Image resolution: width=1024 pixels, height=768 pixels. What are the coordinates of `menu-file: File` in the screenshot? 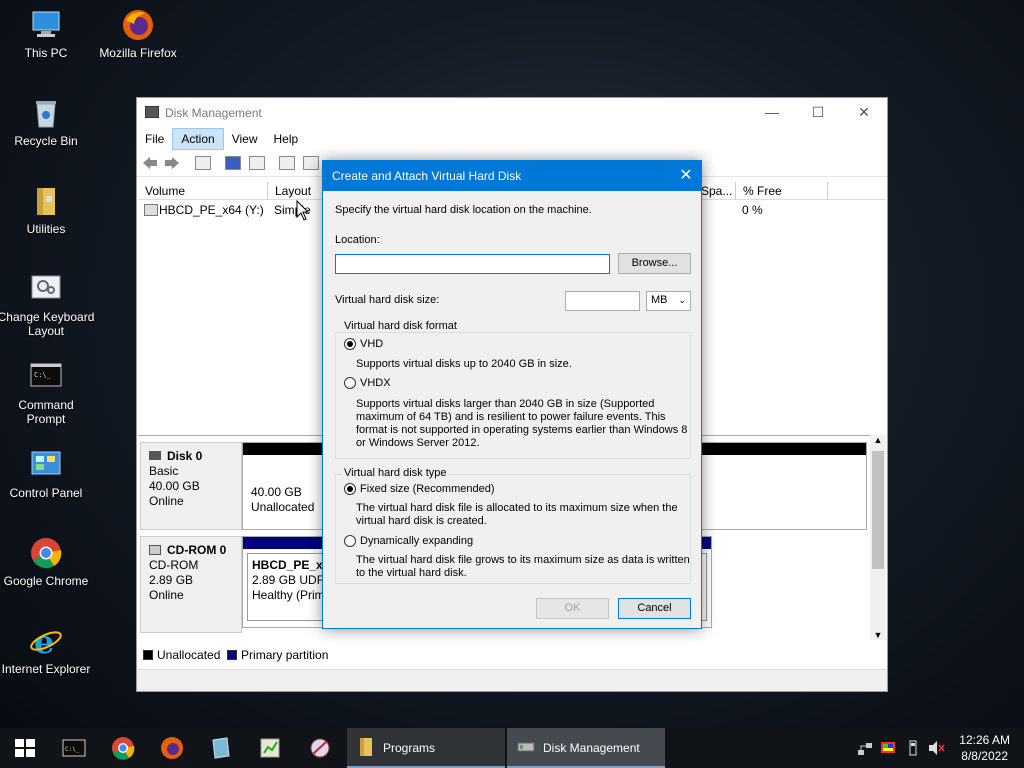 It's located at (154, 139).